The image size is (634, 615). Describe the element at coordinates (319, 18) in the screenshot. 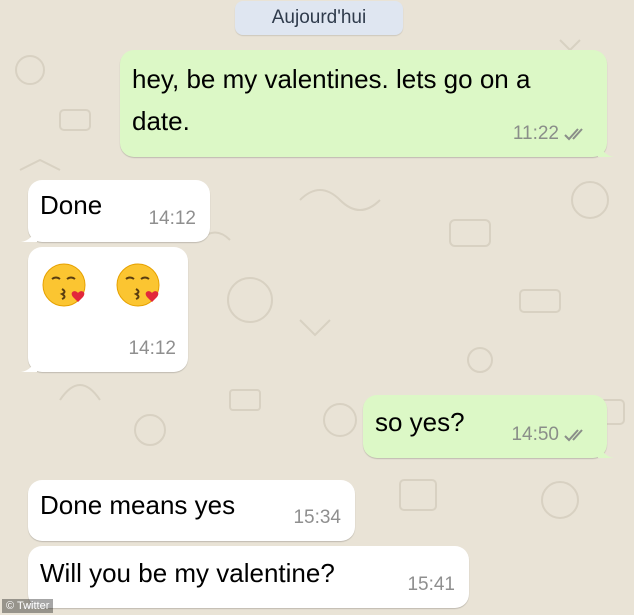

I see `date-separator: Aujourd'hui` at that location.